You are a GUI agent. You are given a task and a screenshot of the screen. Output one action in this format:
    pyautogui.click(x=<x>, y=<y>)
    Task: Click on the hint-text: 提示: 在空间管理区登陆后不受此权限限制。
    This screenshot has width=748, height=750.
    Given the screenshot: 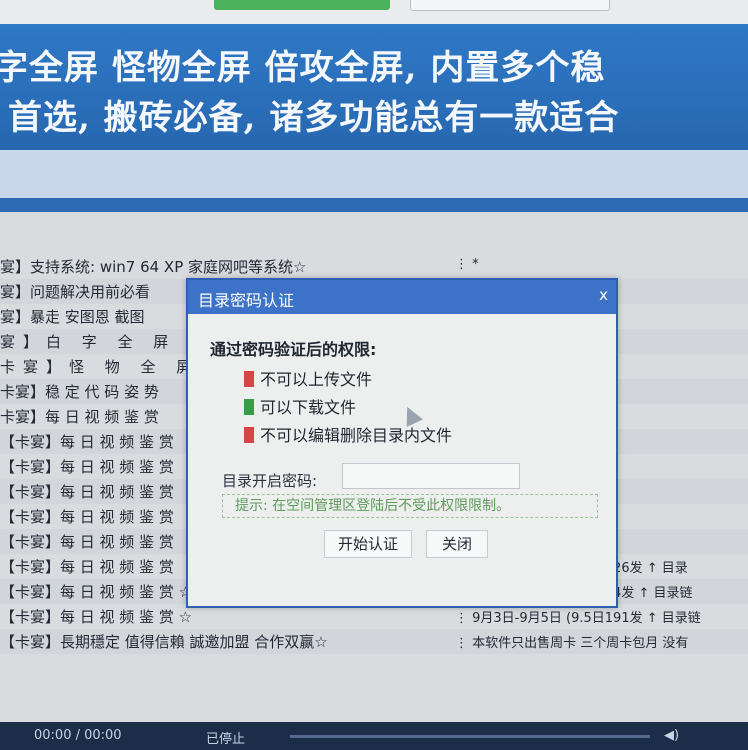 What is the action you would take?
    pyautogui.click(x=410, y=506)
    